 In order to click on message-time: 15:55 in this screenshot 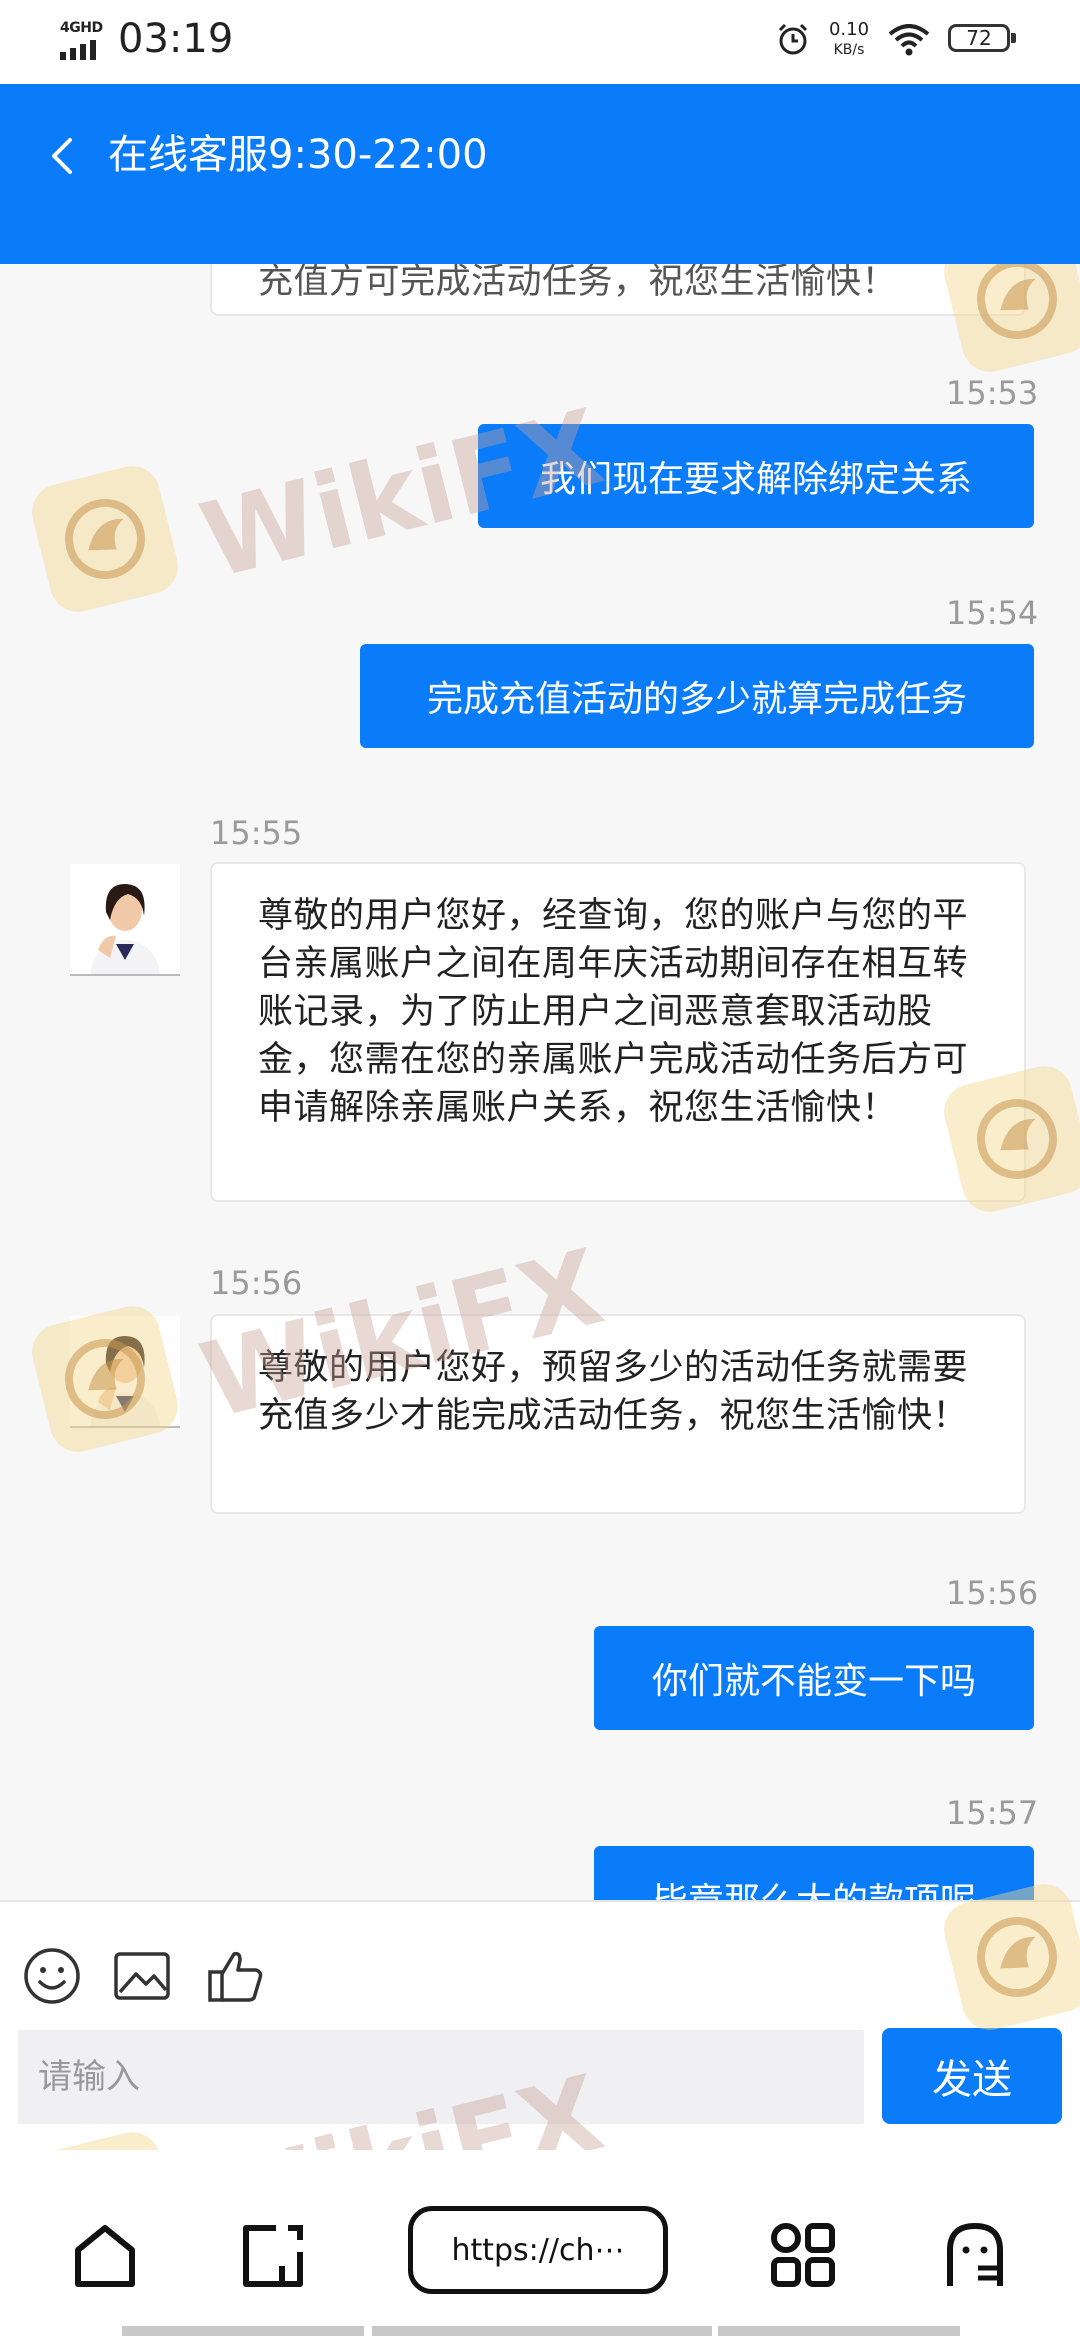, I will do `click(256, 833)`.